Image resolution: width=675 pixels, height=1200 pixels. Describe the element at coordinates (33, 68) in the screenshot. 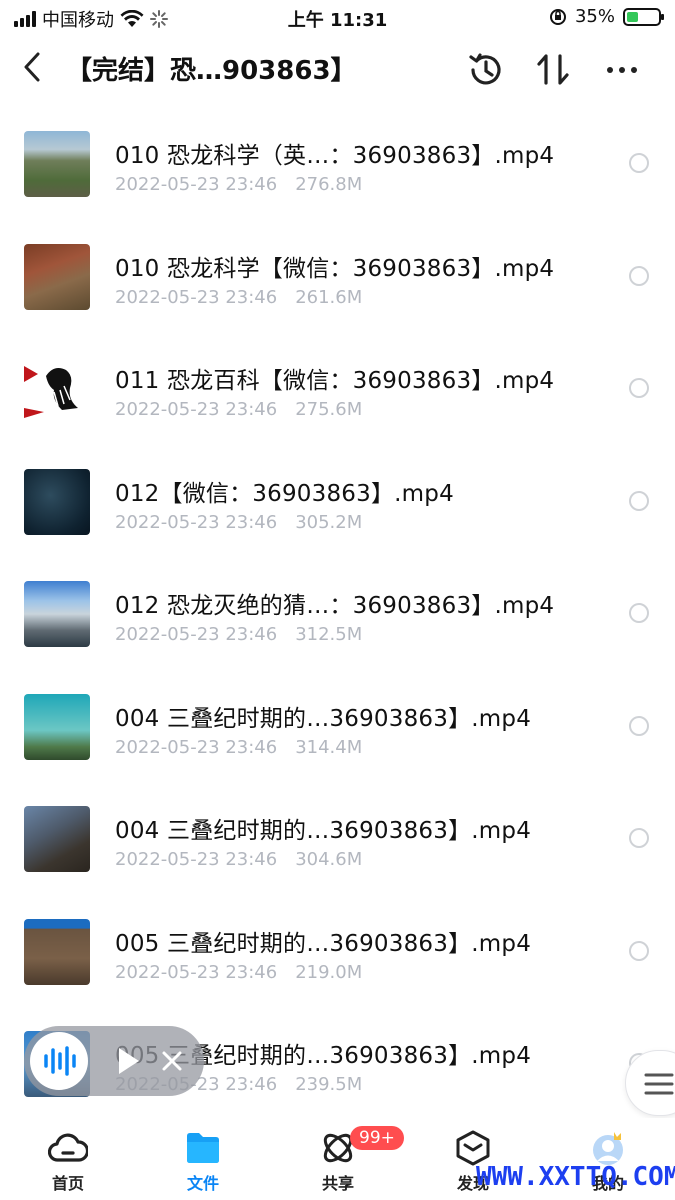

I see `back-arrow-icon` at that location.